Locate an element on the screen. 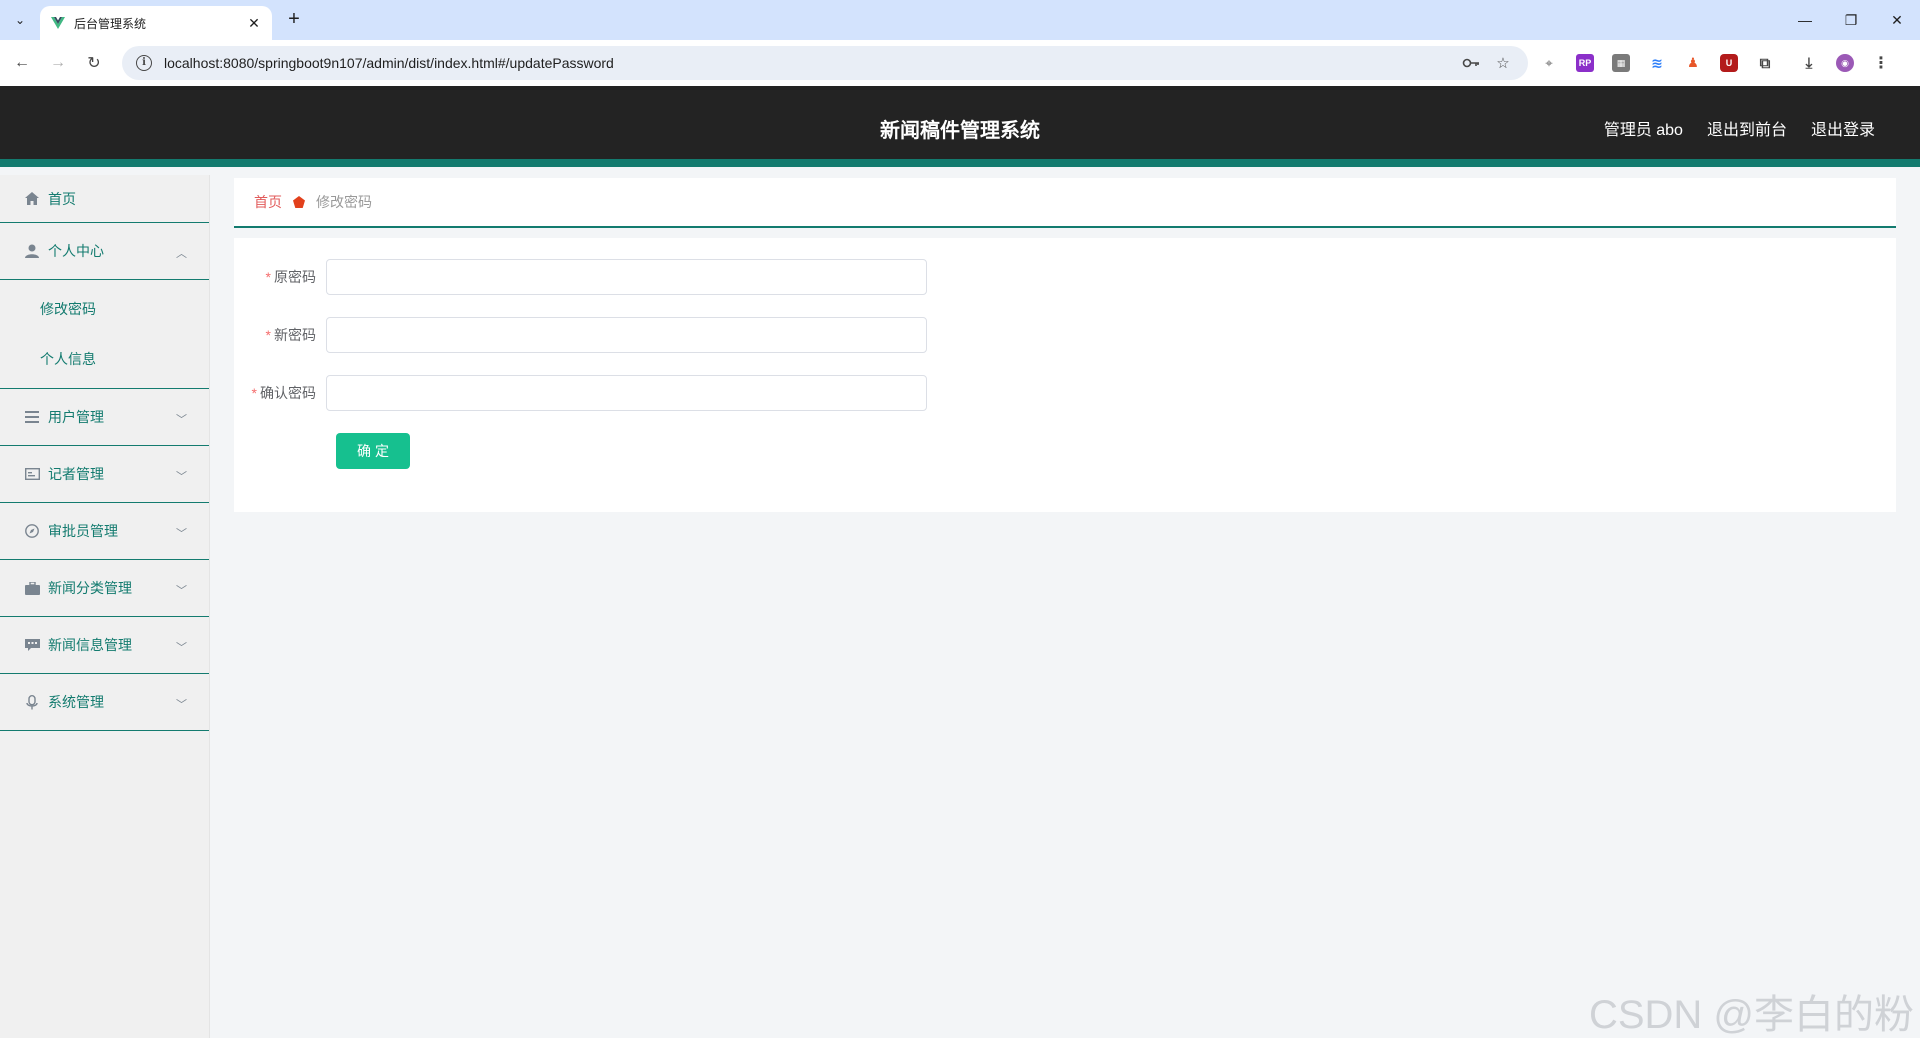 The height and width of the screenshot is (1038, 1920). logout-link: 退出登录 is located at coordinates (1843, 128).